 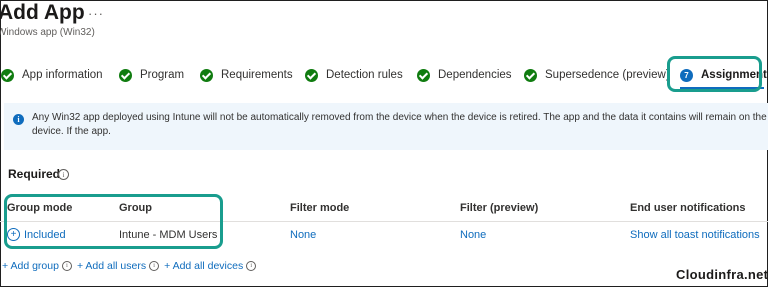 I want to click on step-label: App information, so click(x=62, y=75).